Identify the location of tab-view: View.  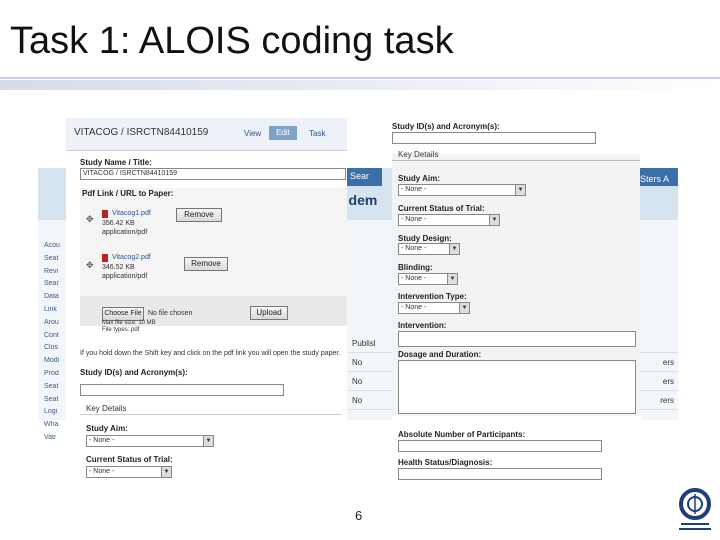
(252, 133).